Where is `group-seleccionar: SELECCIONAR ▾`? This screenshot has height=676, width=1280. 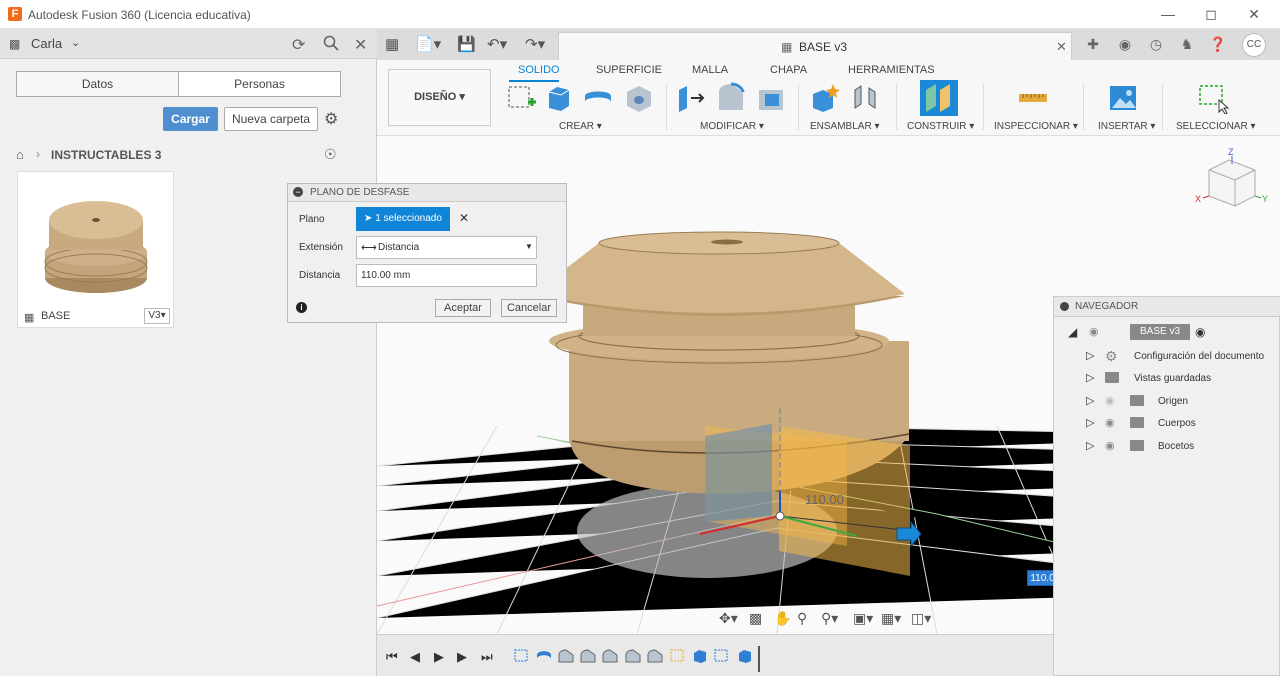 group-seleccionar: SELECCIONAR ▾ is located at coordinates (1215, 126).